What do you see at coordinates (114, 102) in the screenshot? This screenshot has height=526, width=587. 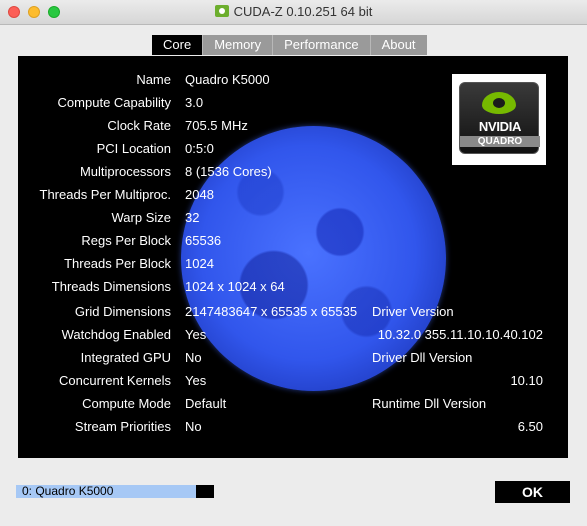 I see `compute-capability-label: Compute Capability` at bounding box center [114, 102].